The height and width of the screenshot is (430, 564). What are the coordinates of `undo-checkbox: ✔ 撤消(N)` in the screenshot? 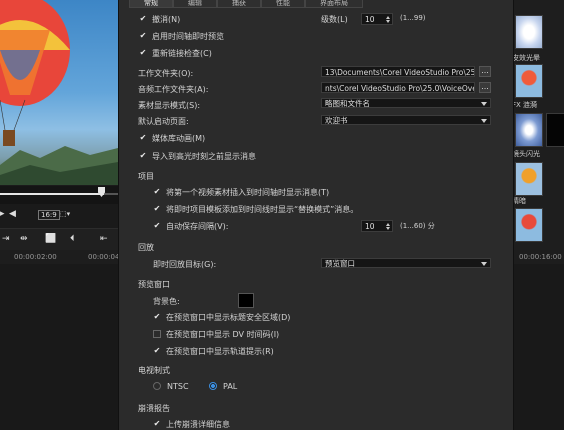 It's located at (160, 19).